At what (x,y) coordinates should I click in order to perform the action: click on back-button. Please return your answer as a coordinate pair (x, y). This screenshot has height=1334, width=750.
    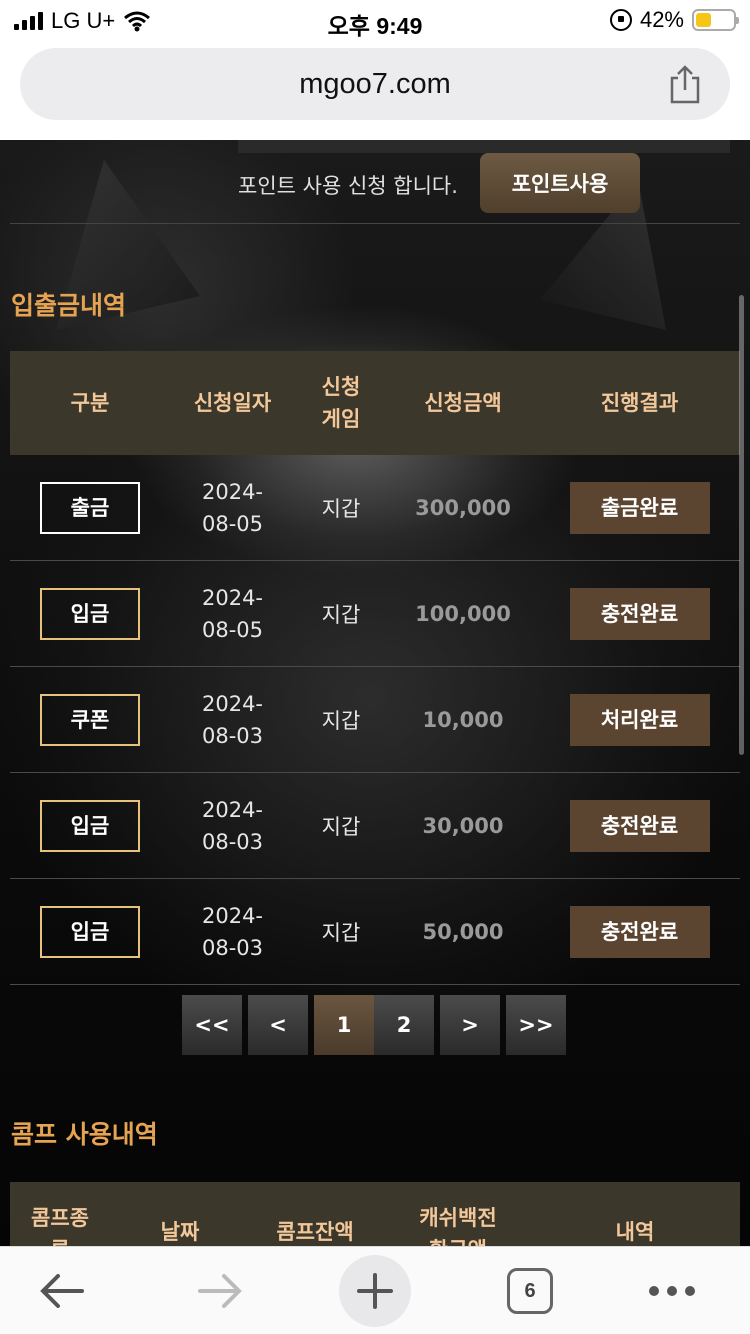
    Looking at the image, I should click on (62, 1291).